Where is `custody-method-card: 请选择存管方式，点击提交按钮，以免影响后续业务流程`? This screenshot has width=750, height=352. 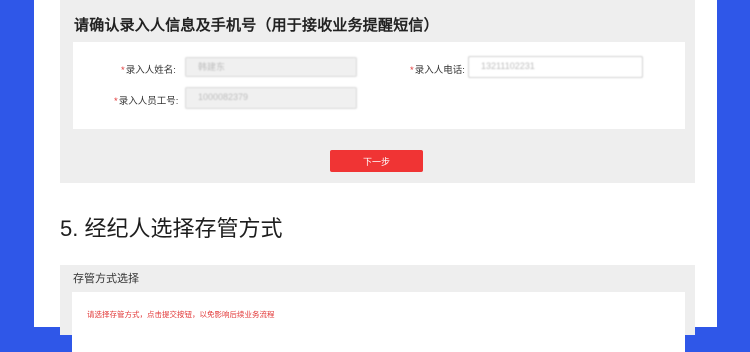 custody-method-card: 请选择存管方式，点击提交按钮，以免影响后续业务流程 is located at coordinates (378, 322).